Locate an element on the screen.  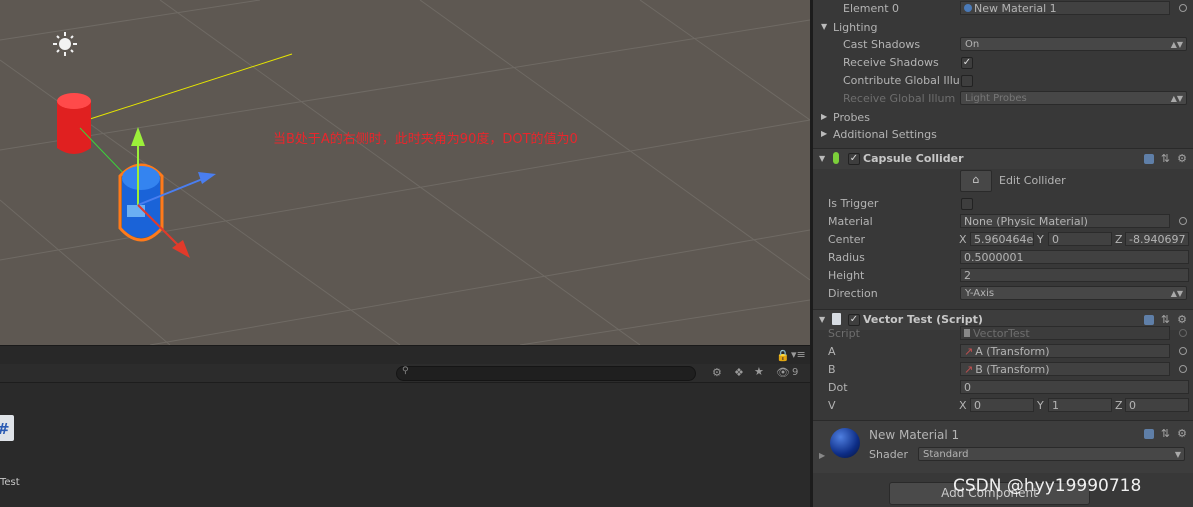
additional-settings-label: Additional Settings is located at coordinates (885, 134).